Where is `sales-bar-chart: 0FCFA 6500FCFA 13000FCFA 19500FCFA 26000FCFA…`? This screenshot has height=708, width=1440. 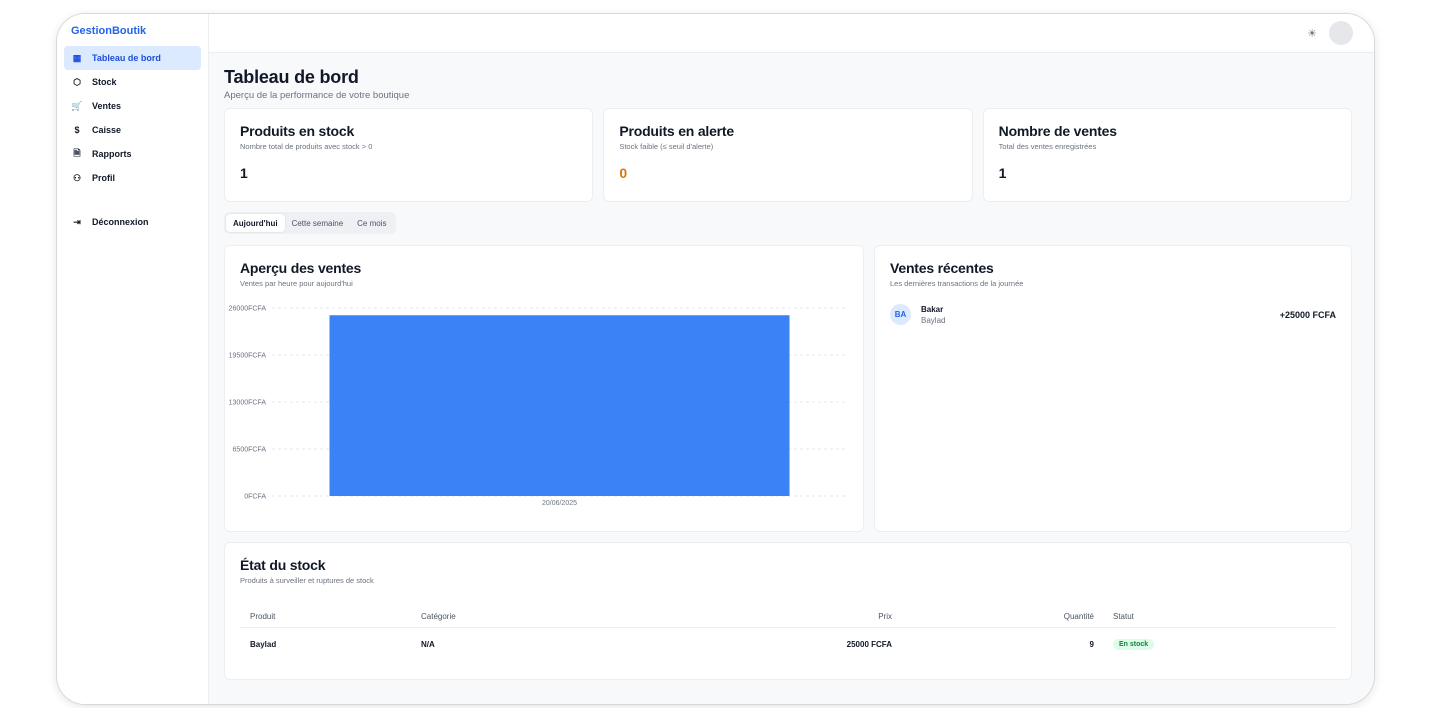
sales-bar-chart: 0FCFA 6500FCFA 13000FCFA 19500FCFA 26000FCFA… is located at coordinates (538, 406).